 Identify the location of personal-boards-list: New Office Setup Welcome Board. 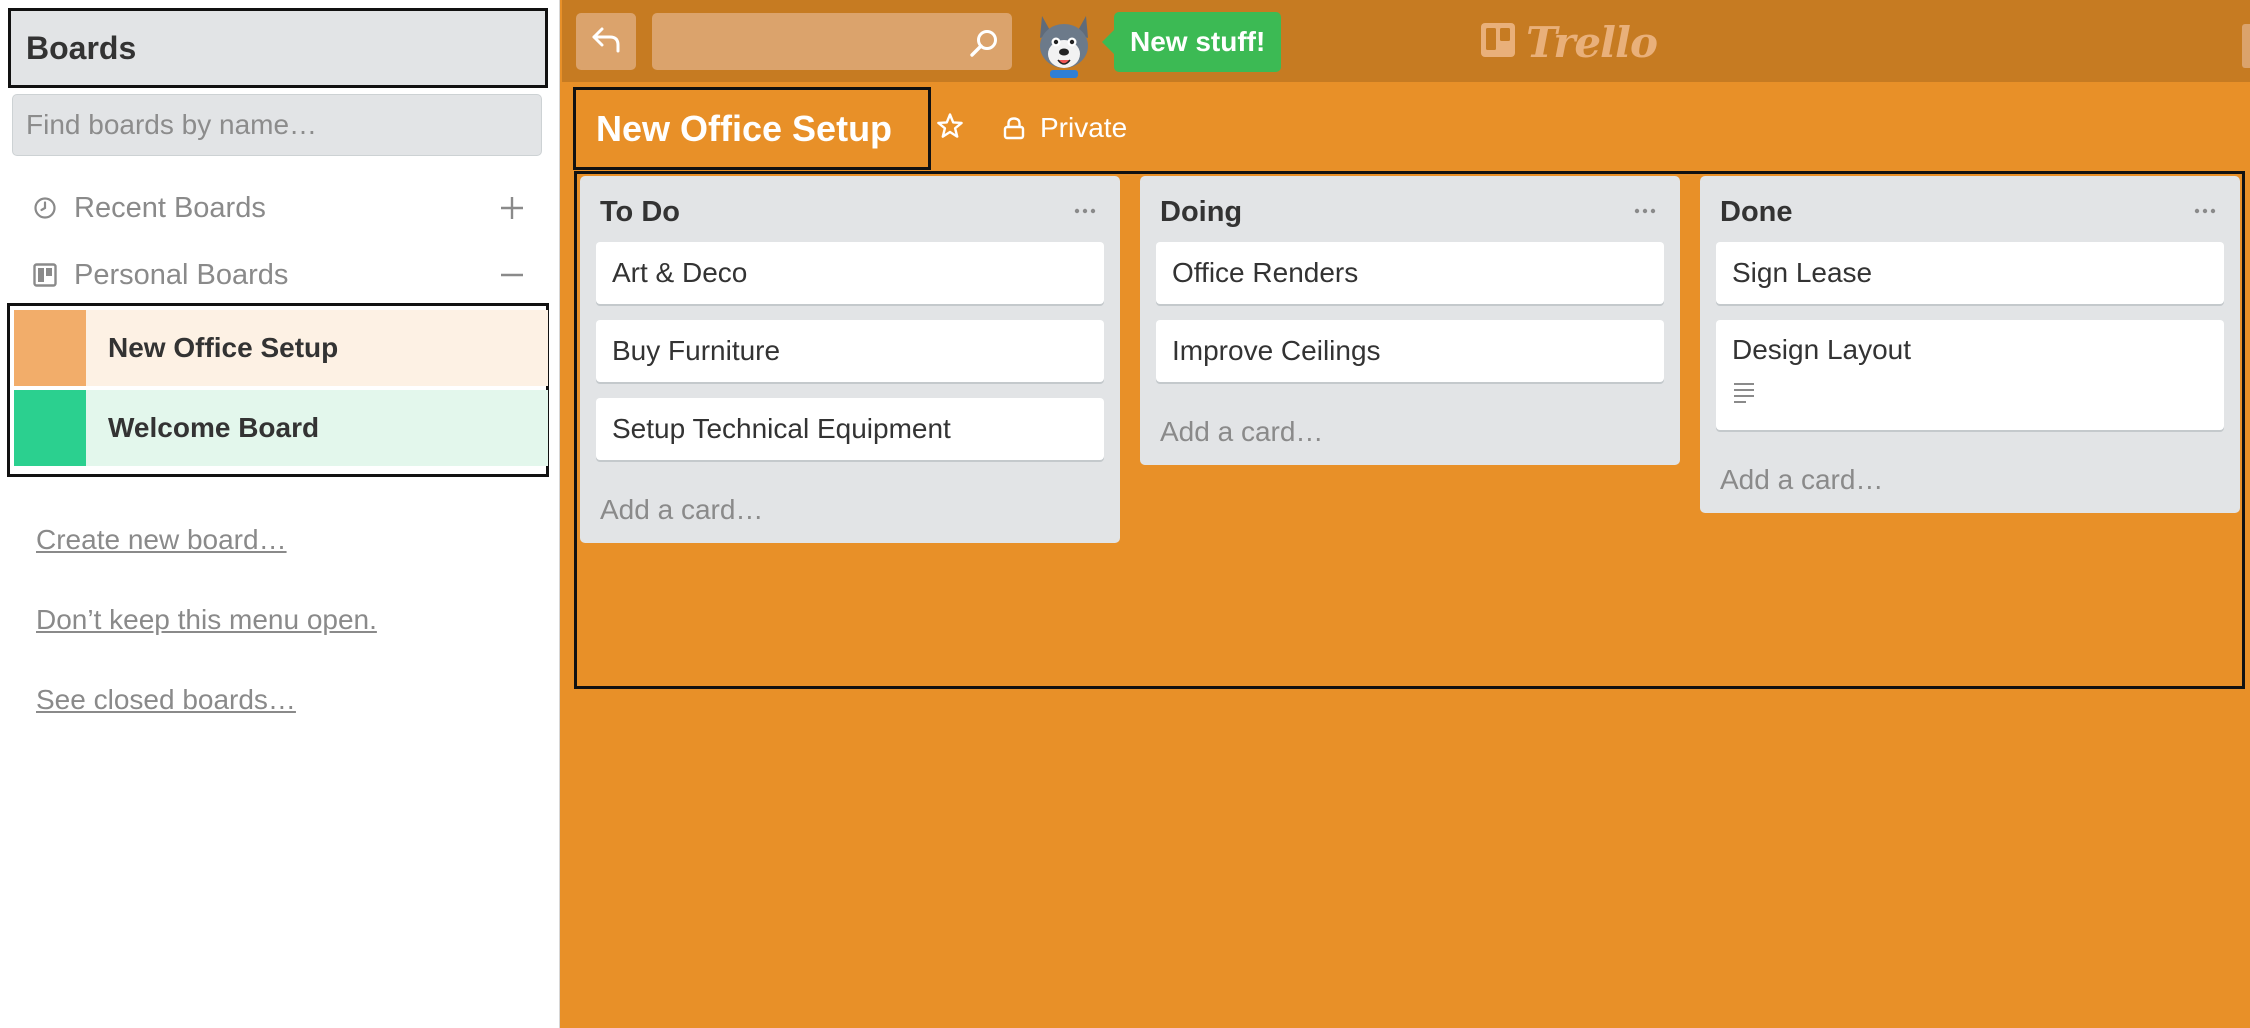
(278, 390).